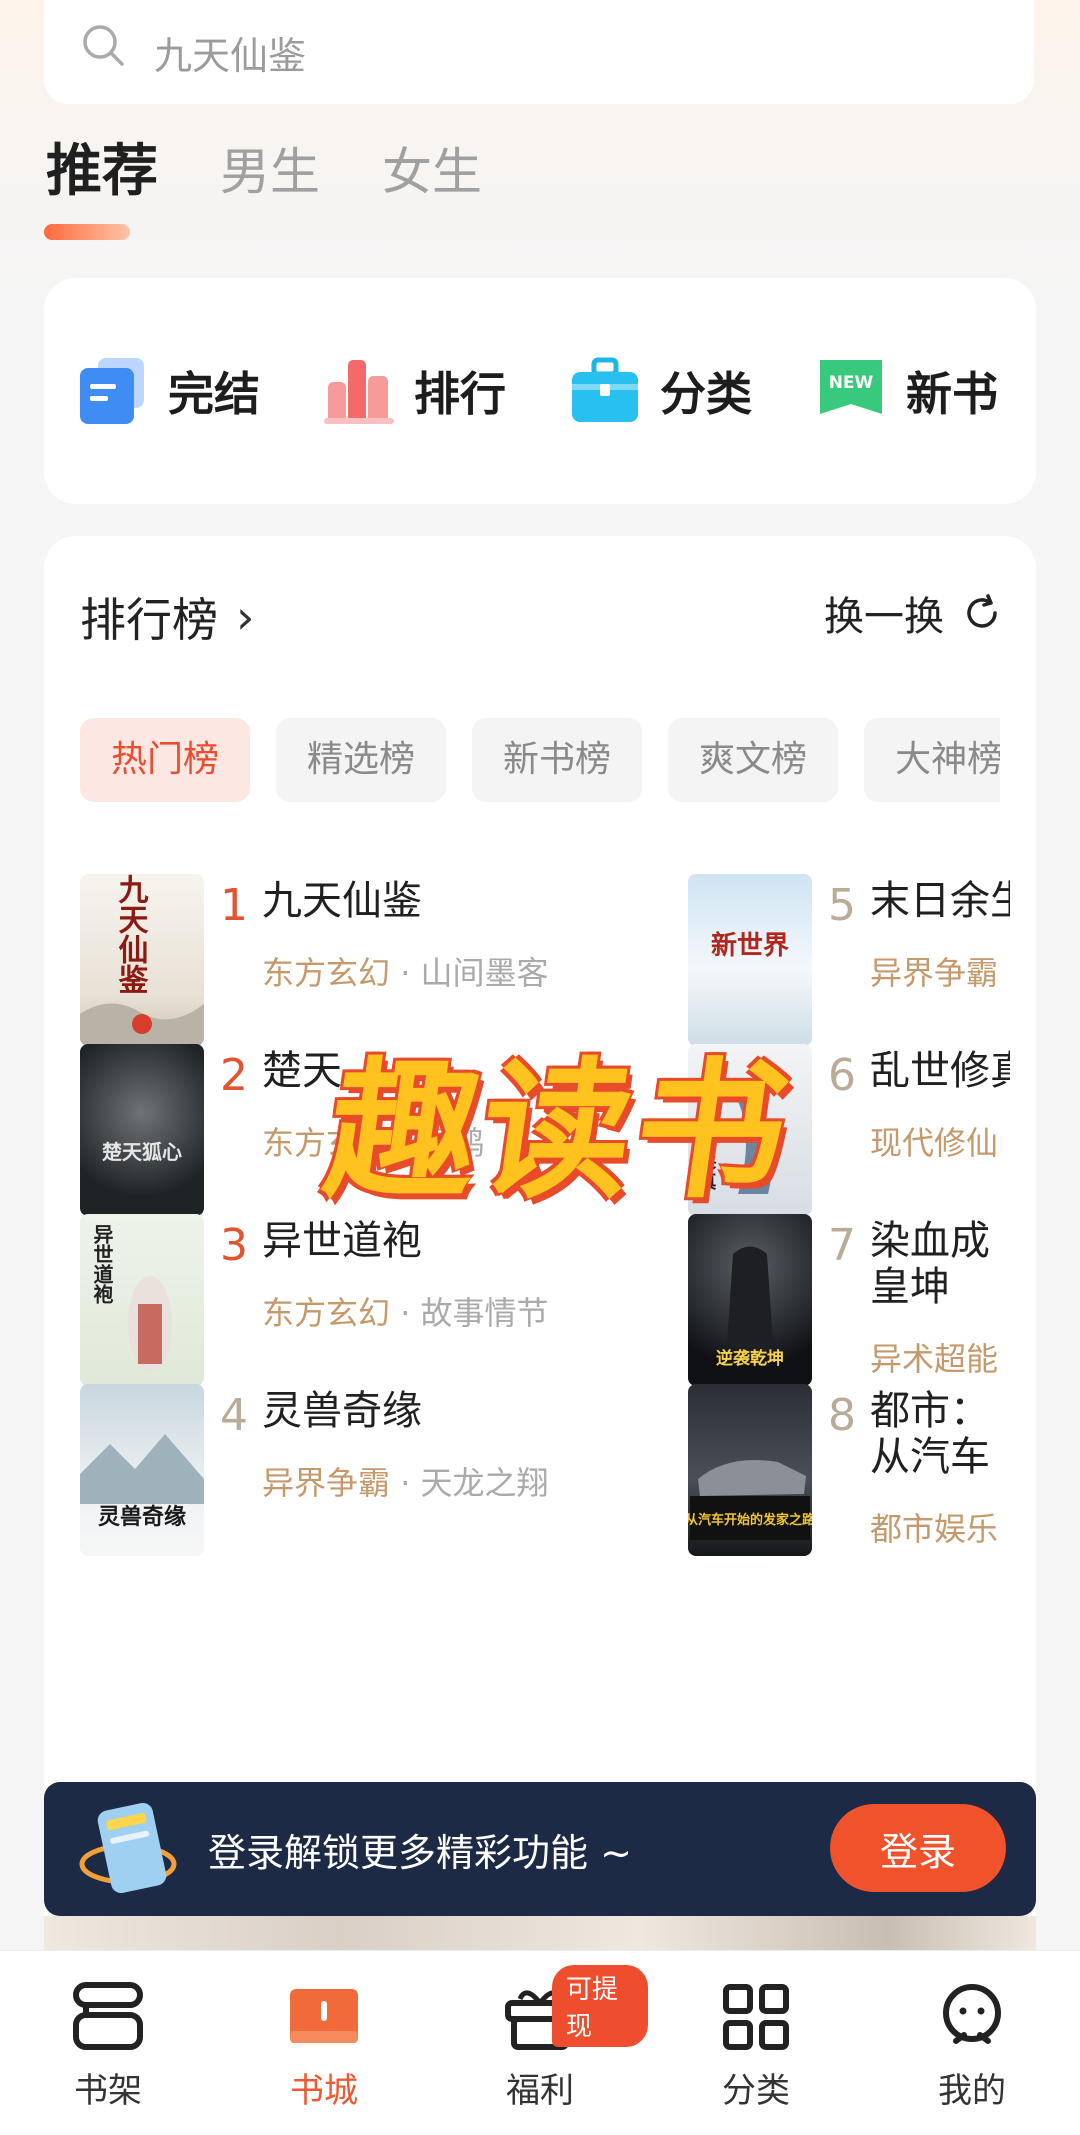  I want to click on ranking-chips: 热门榜 精选榜 新书榜 爽文榜 大神榜, so click(540, 760).